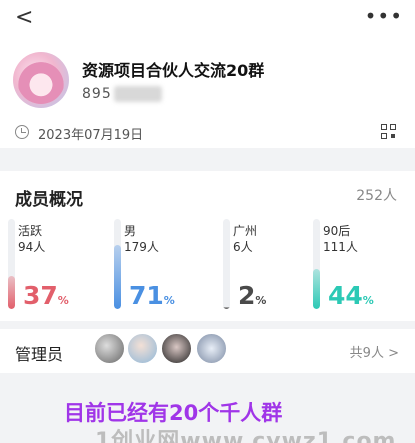  Describe the element at coordinates (138, 94) in the screenshot. I see `group-id-redaction` at that location.